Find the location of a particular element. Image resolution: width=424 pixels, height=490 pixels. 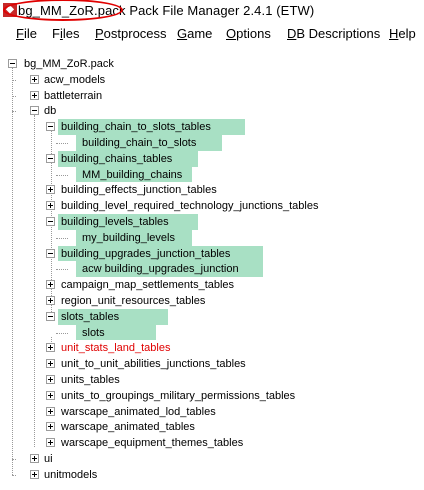

tree-item-folder: building_upgrades_junction_tables is located at coordinates (145, 254).